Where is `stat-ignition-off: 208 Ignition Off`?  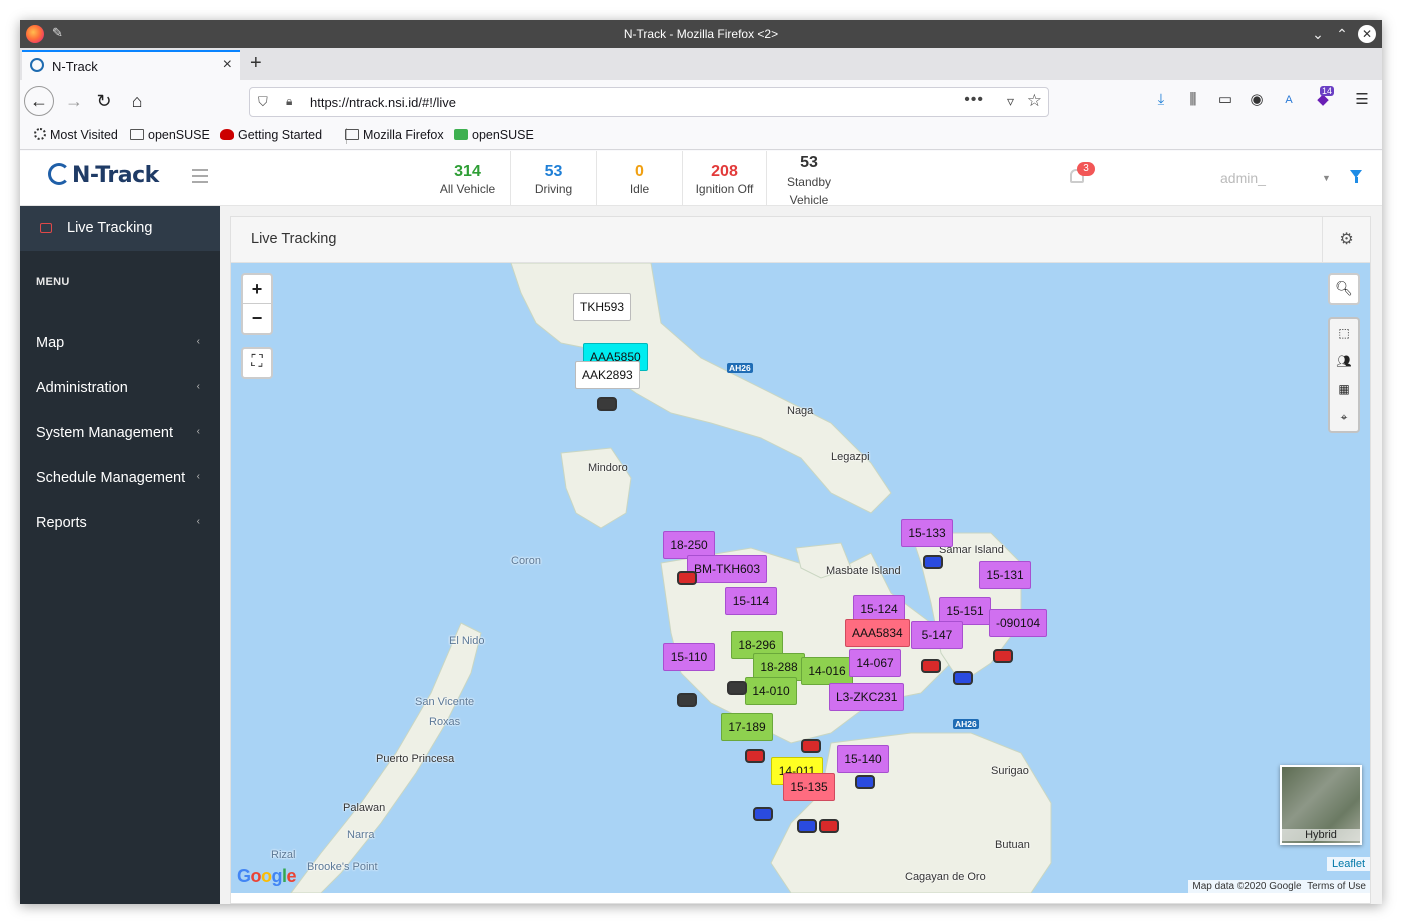 stat-ignition-off: 208 Ignition Off is located at coordinates (725, 178).